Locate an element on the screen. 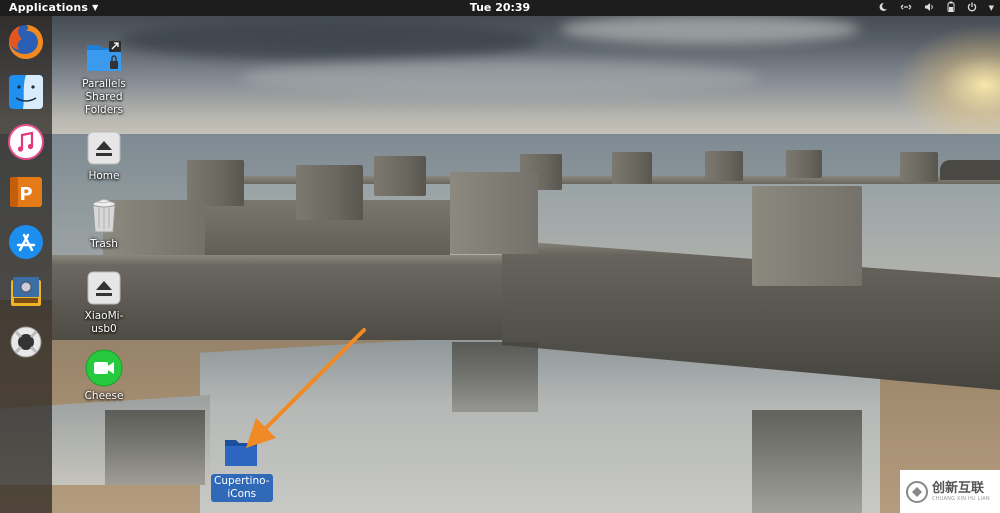 The height and width of the screenshot is (513, 1000). watermark-subtext: CHUANG XIN HU LIAN is located at coordinates (961, 498).